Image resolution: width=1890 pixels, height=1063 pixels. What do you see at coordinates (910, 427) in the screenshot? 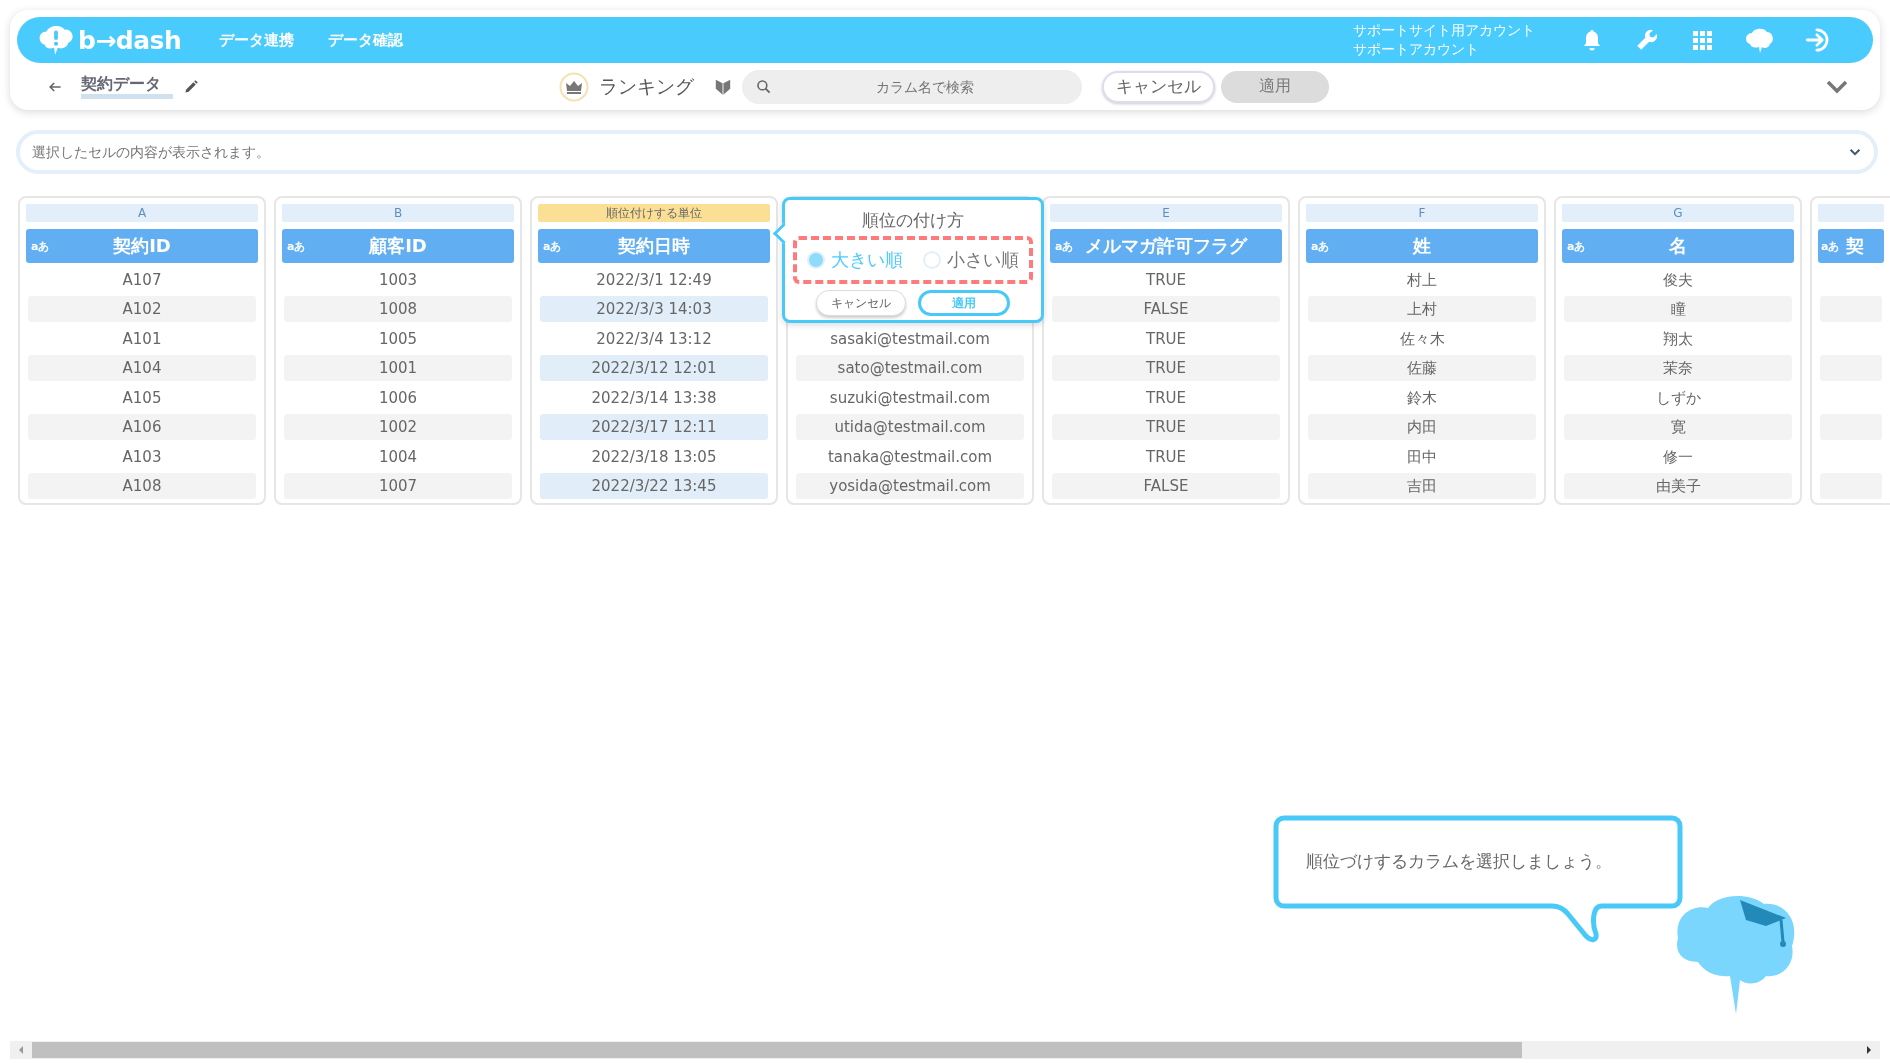
I see `table-cell: utida@testmail.com` at bounding box center [910, 427].